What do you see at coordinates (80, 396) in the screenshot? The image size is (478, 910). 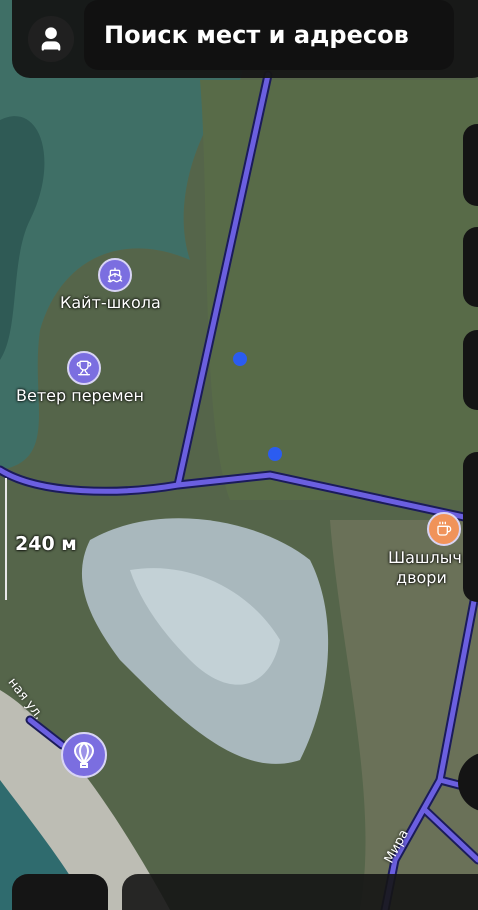 I see `place-label: Ветер перемен` at bounding box center [80, 396].